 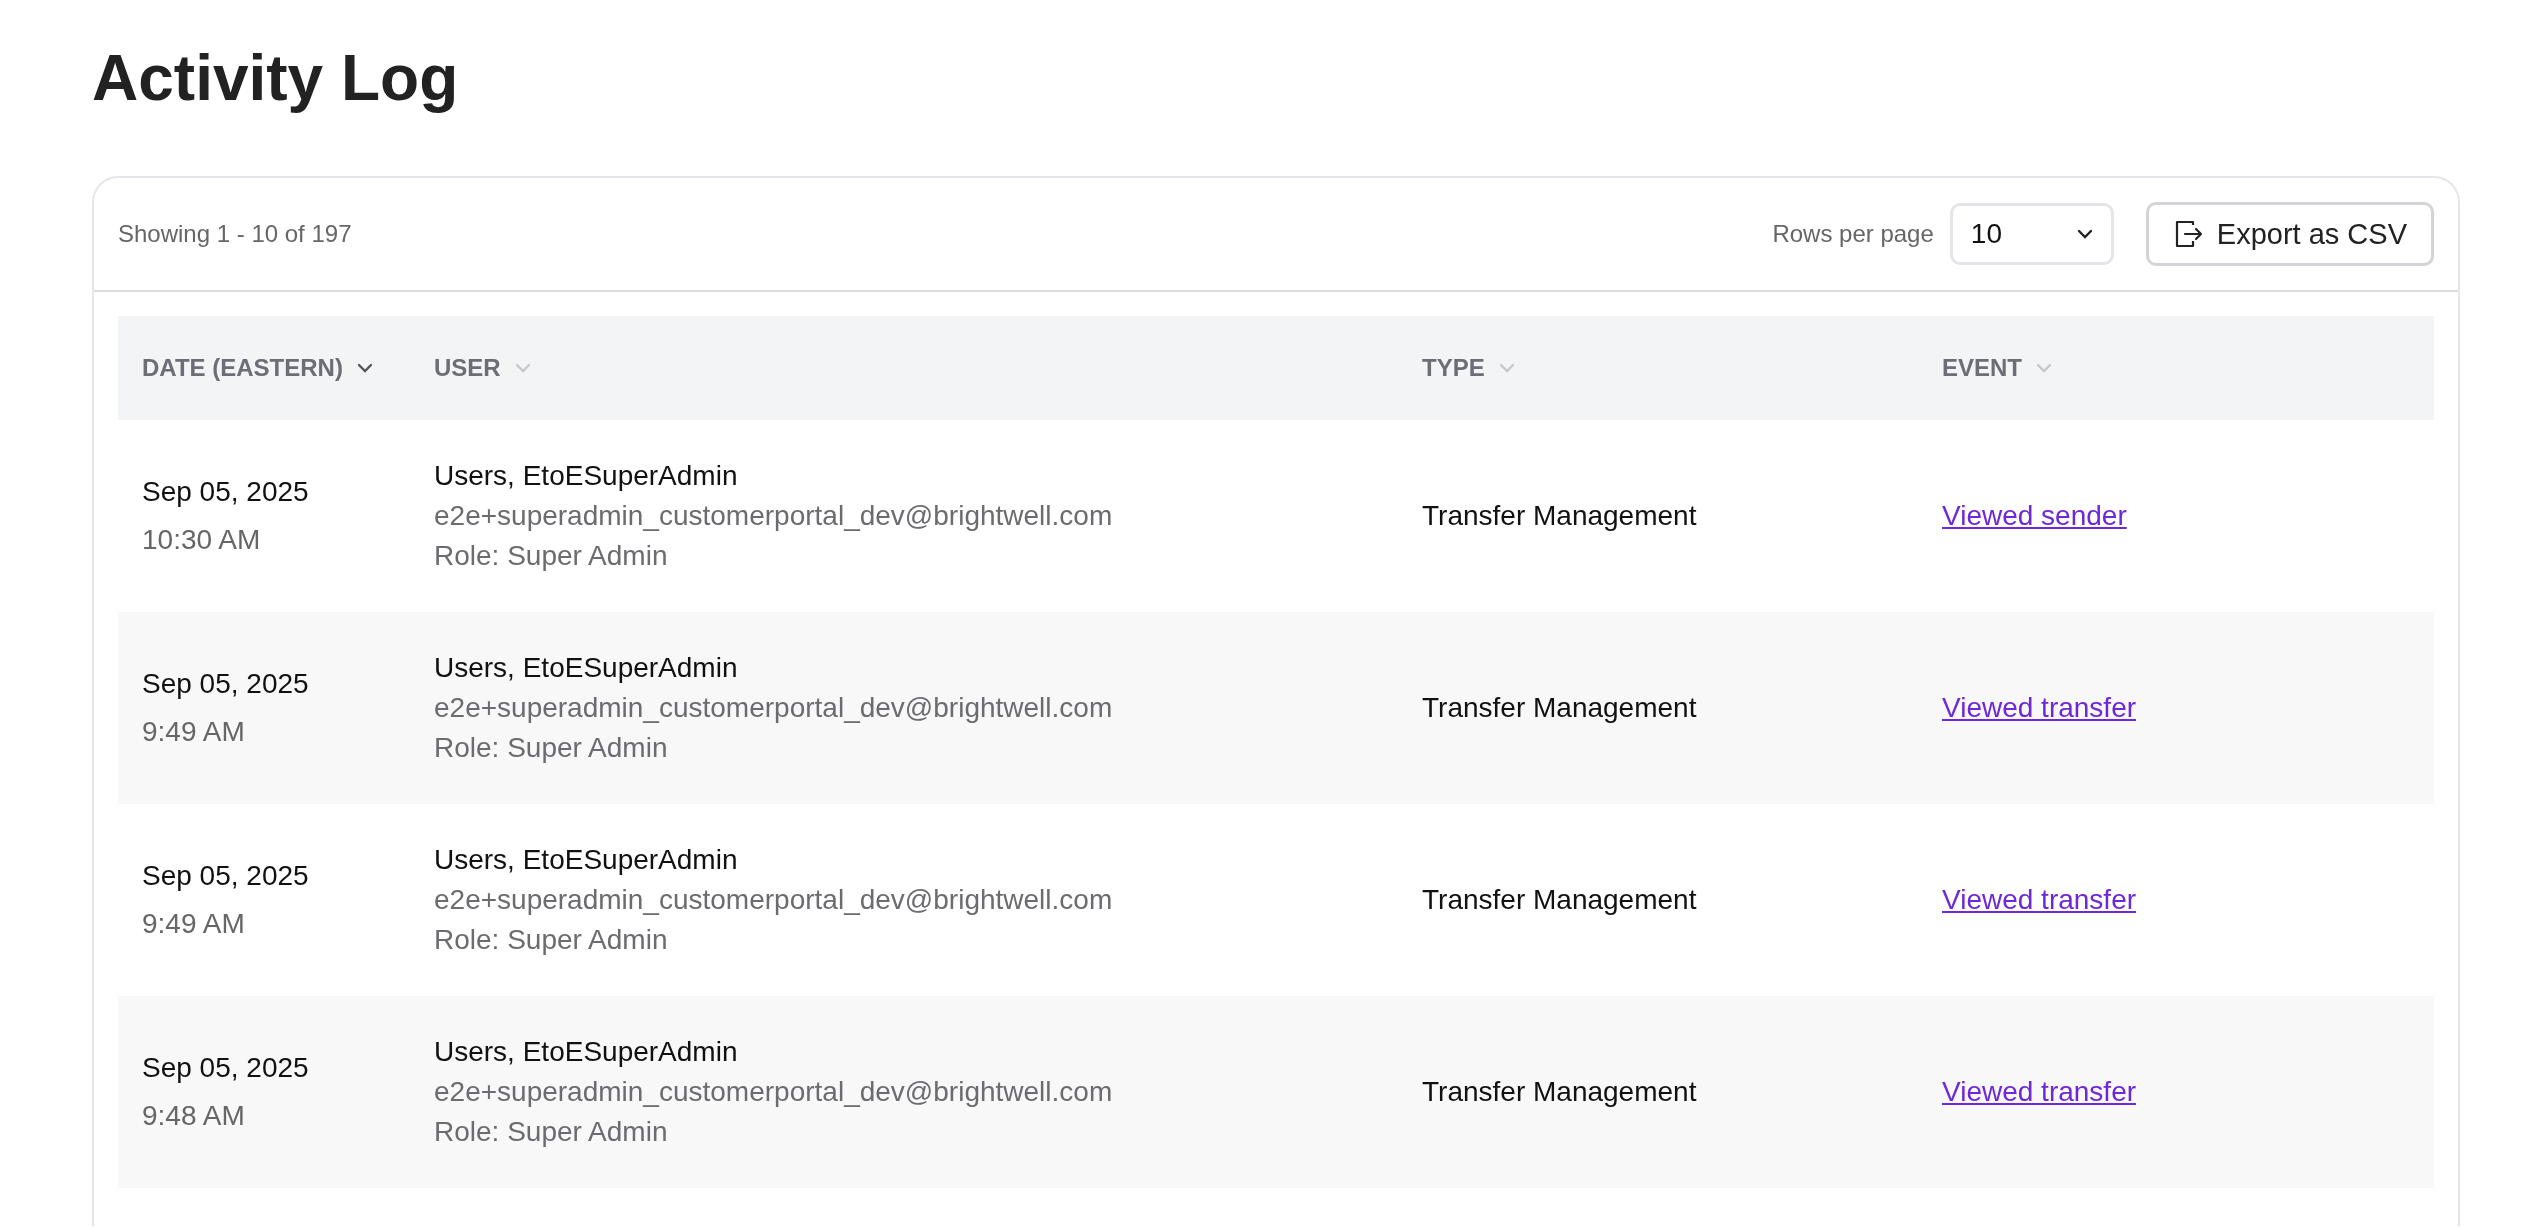 I want to click on time-text: 9:48 AM, so click(x=194, y=1116).